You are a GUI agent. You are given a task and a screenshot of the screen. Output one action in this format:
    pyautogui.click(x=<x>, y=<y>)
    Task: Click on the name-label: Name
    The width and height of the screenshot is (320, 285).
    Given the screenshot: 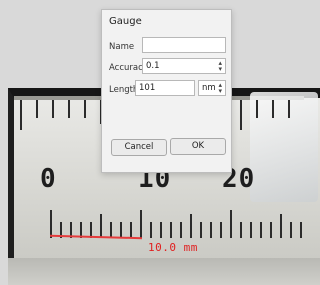 What is the action you would take?
    pyautogui.click(x=122, y=47)
    